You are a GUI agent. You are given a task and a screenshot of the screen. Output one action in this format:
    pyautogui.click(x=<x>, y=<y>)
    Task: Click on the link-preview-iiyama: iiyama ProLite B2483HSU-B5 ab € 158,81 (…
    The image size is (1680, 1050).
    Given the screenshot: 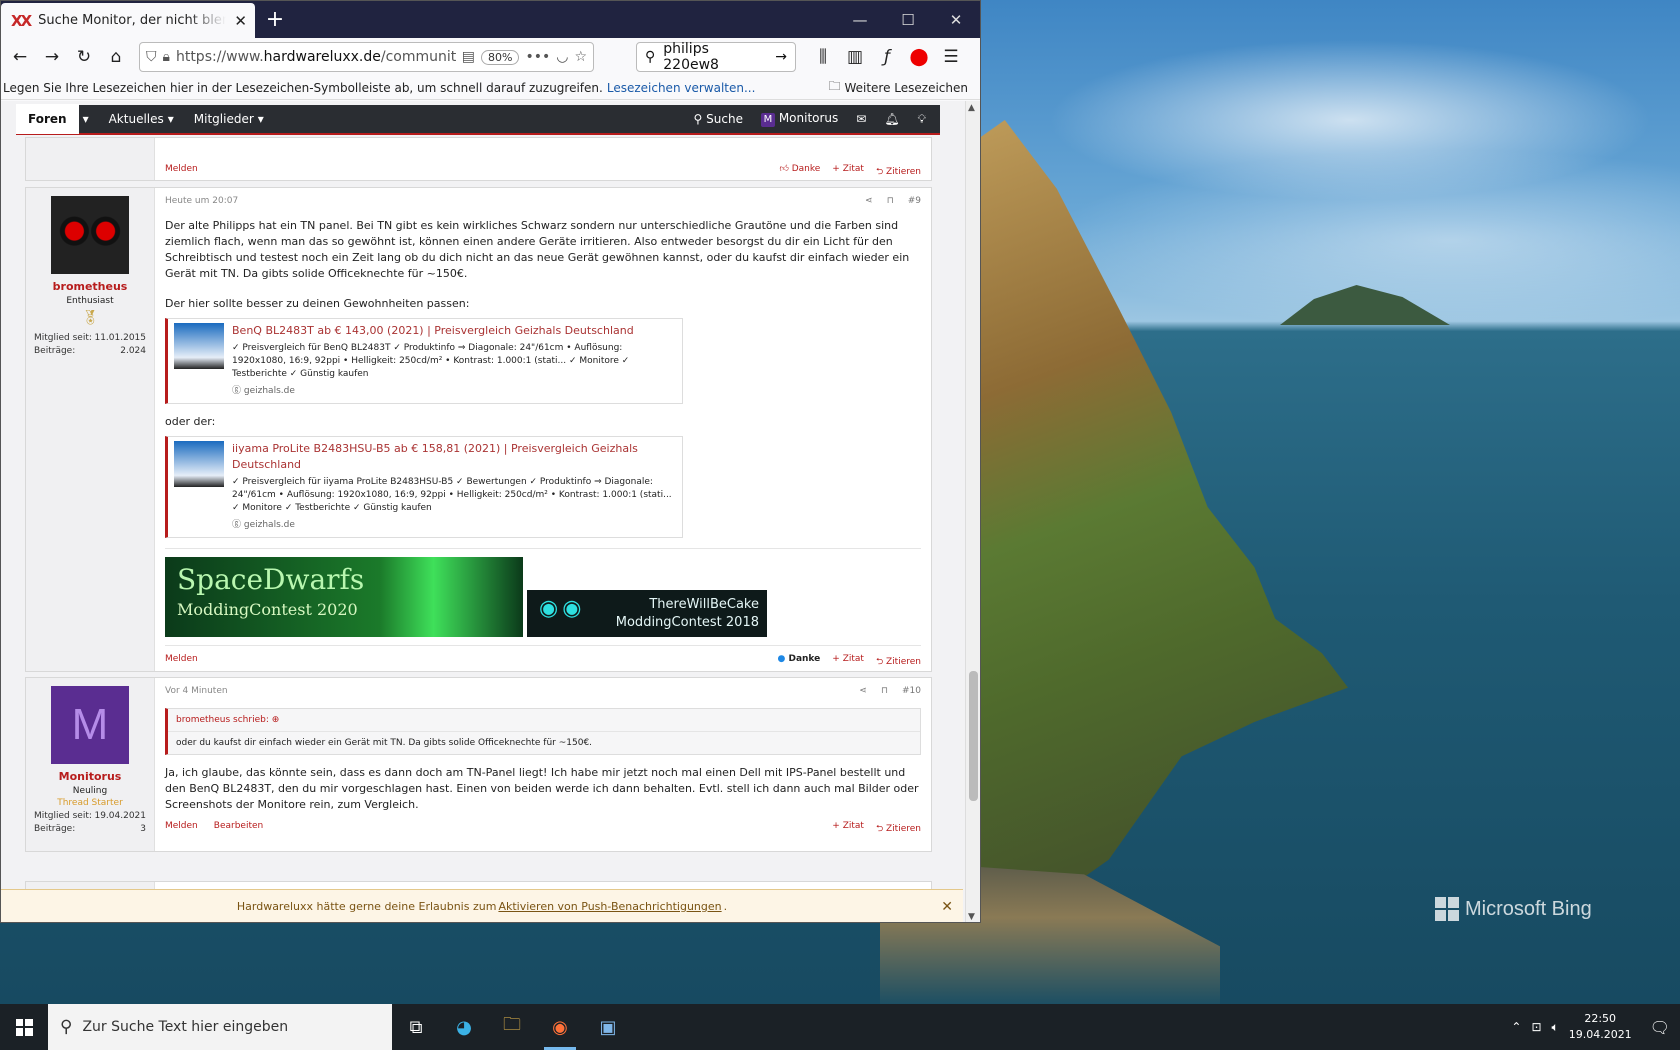 What is the action you would take?
    pyautogui.click(x=424, y=487)
    